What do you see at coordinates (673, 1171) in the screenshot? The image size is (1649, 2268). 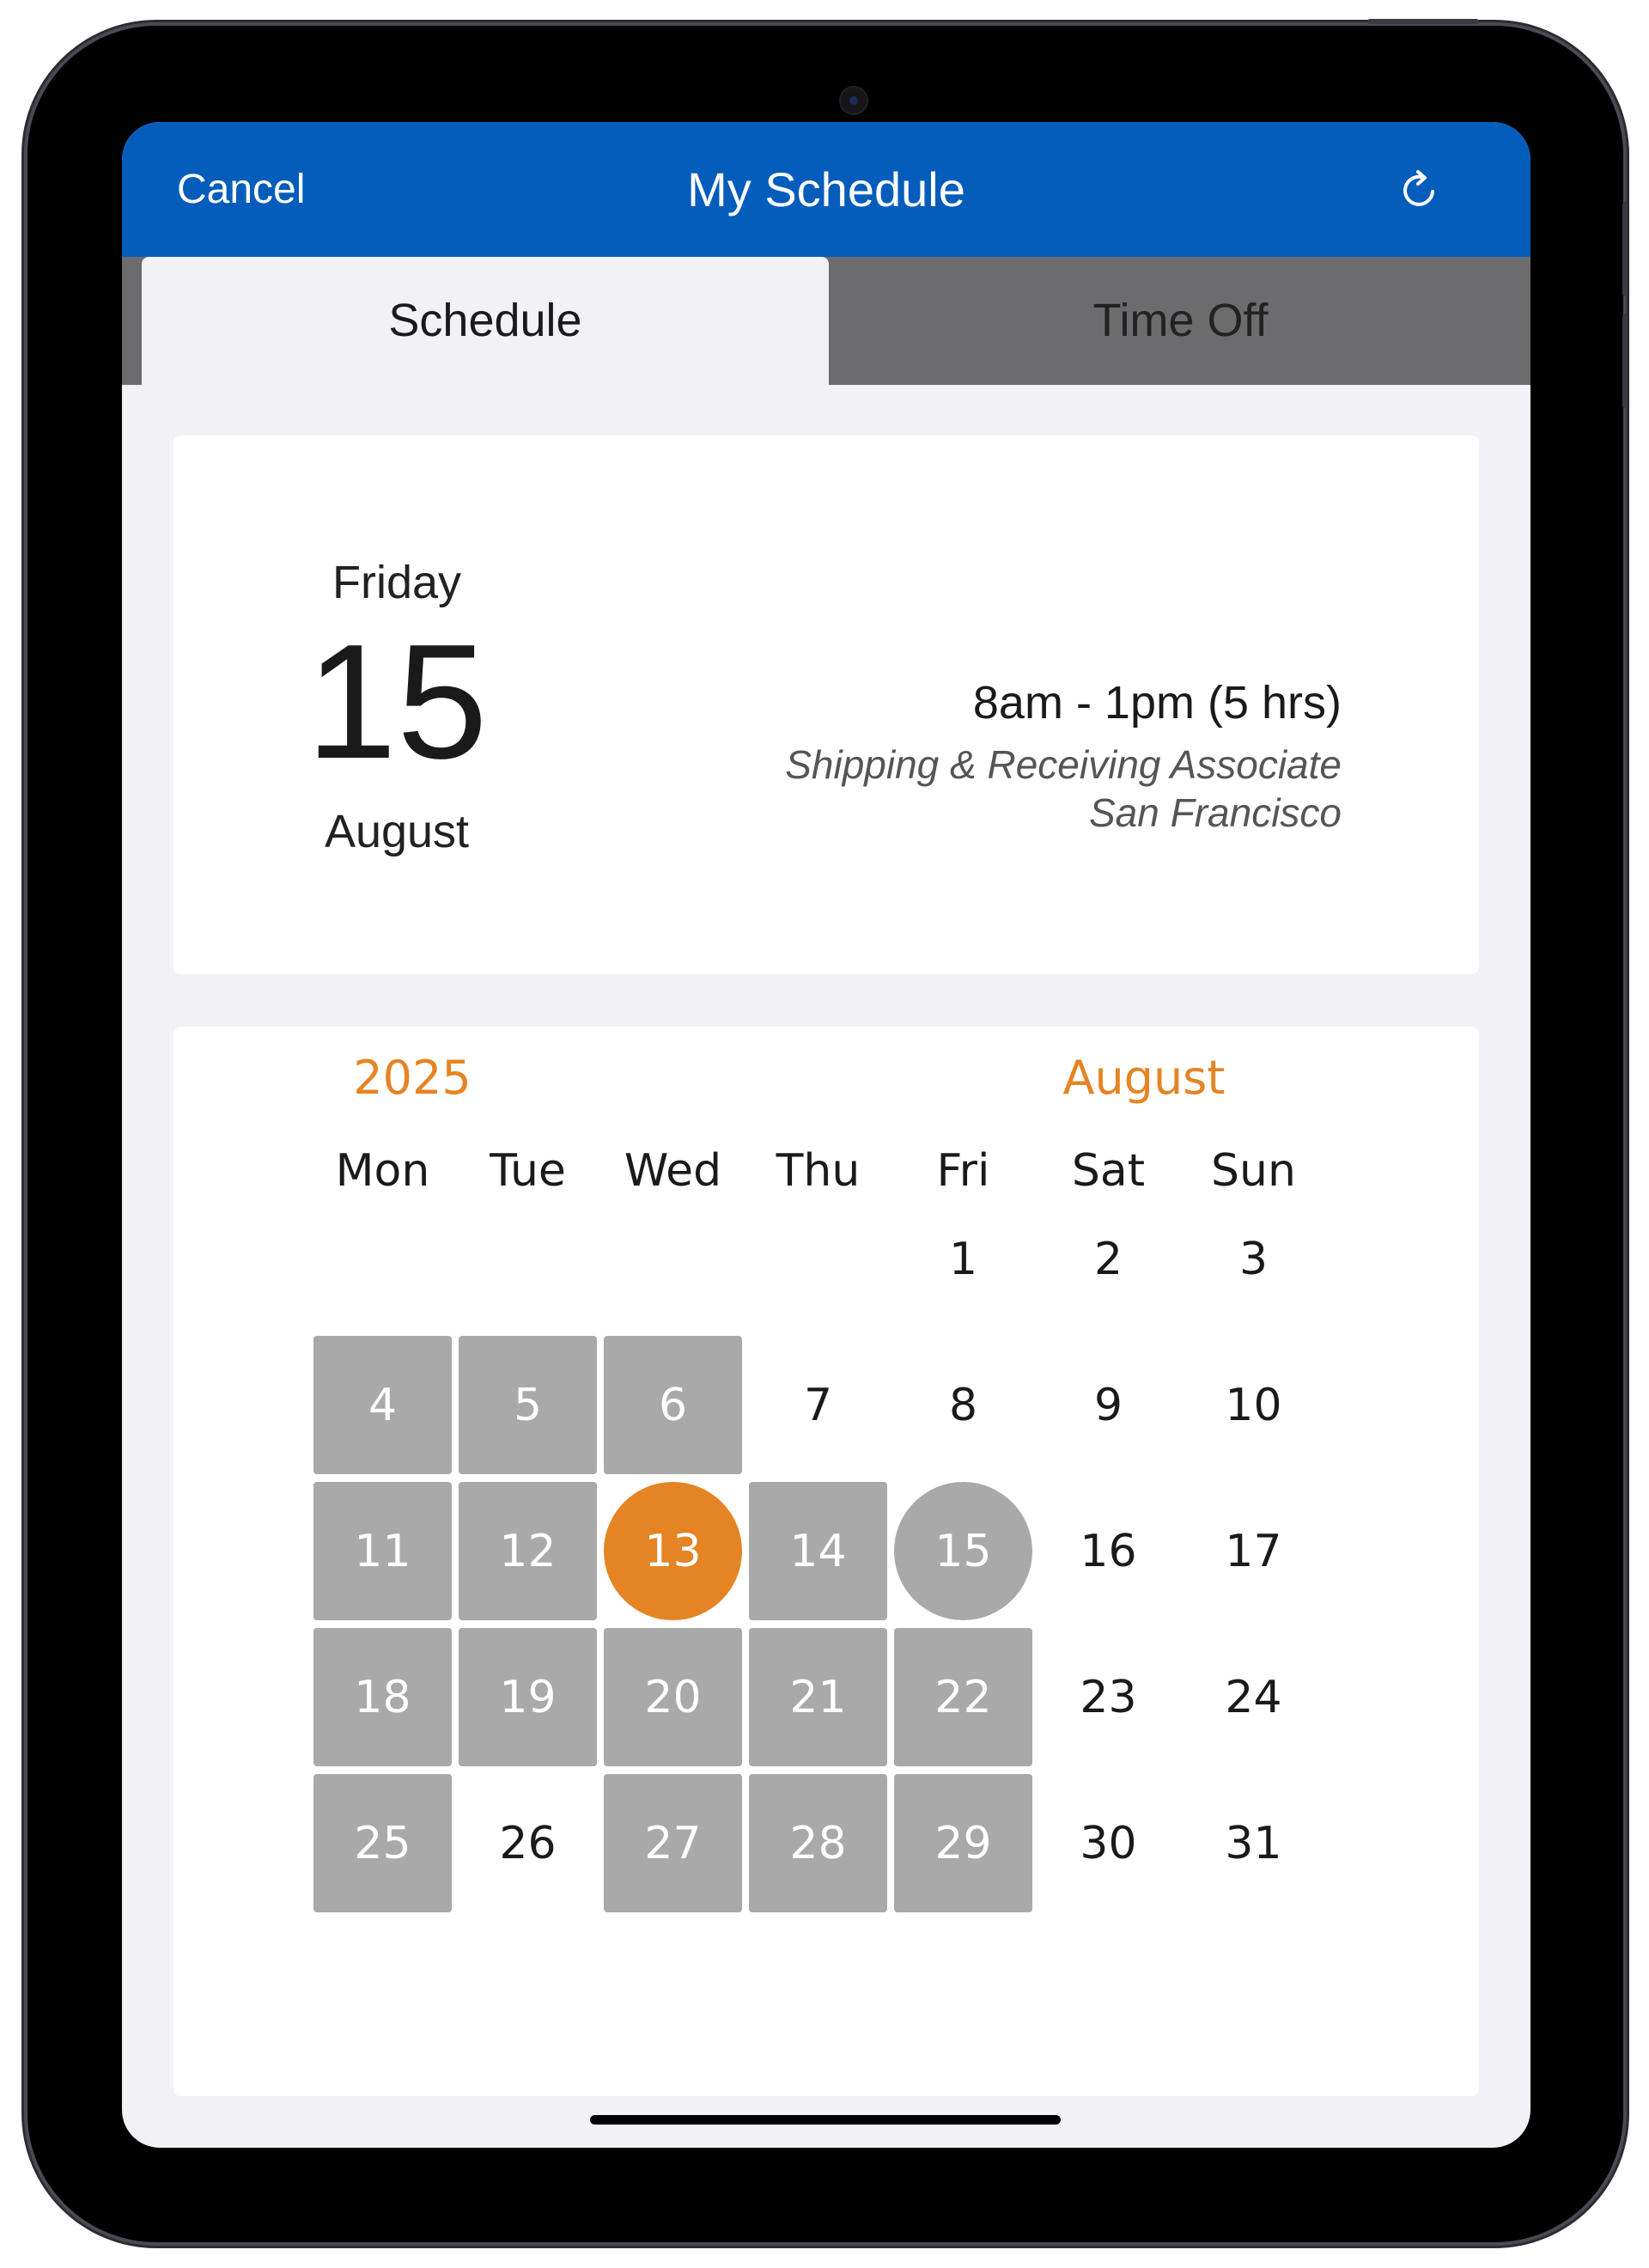 I see `weekday-wed: Wed` at bounding box center [673, 1171].